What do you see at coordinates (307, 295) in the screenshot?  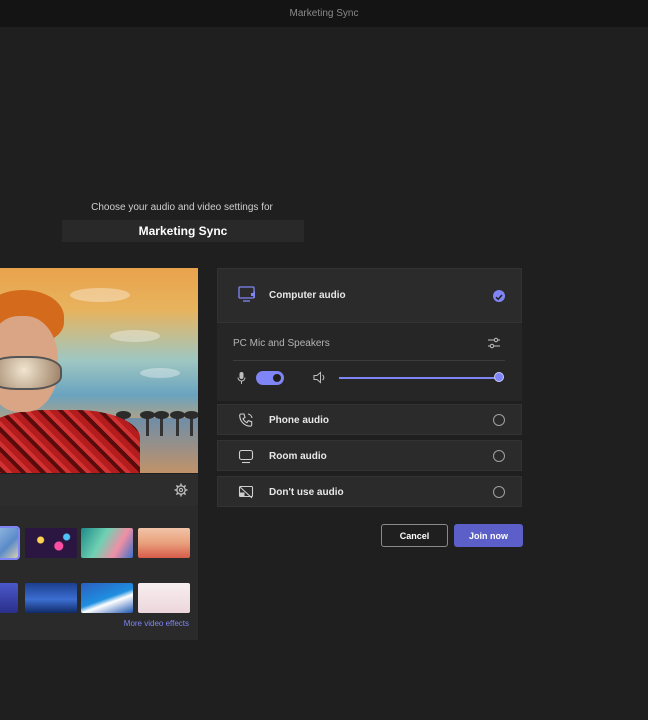 I see `computer-audio-label: Computer audio` at bounding box center [307, 295].